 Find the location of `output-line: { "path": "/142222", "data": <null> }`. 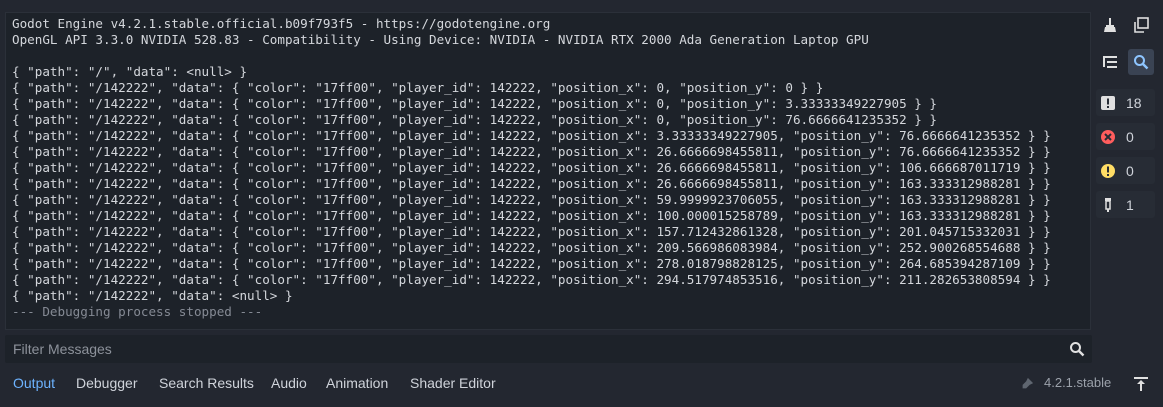

output-line: { "path": "/142222", "data": <null> } is located at coordinates (152, 295).